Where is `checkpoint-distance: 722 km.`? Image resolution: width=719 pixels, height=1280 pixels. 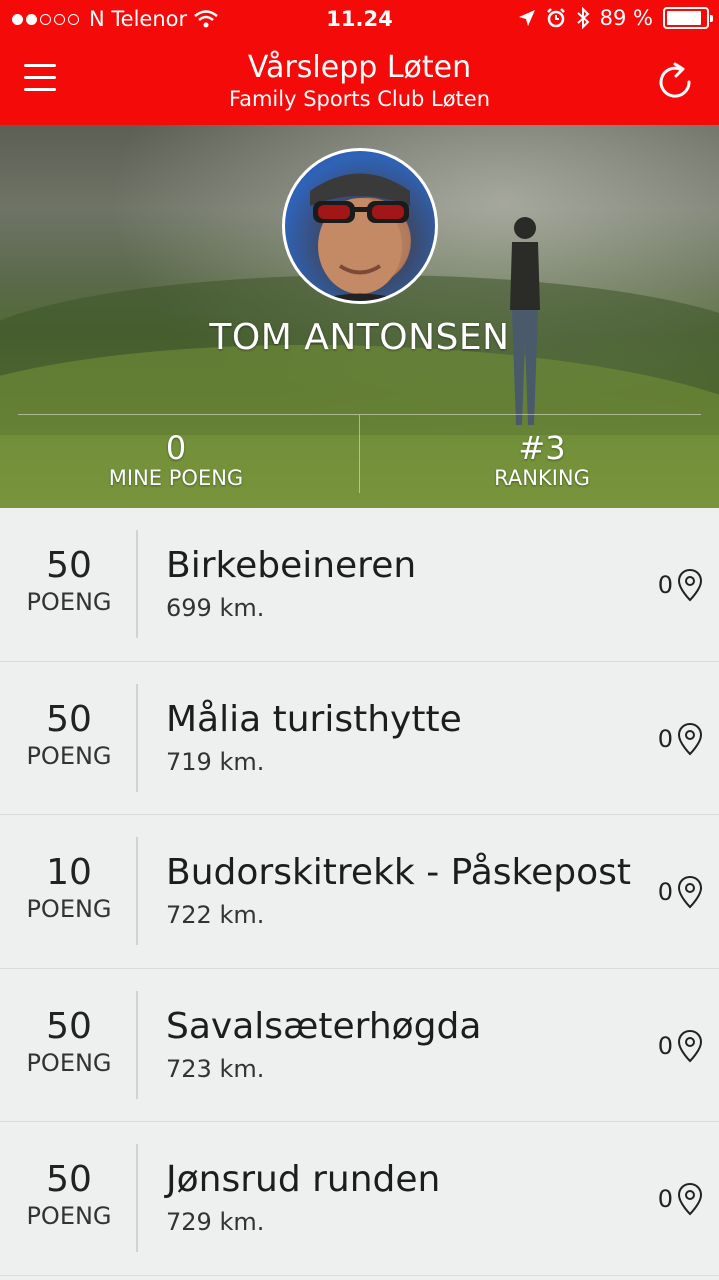 checkpoint-distance: 722 km. is located at coordinates (215, 915).